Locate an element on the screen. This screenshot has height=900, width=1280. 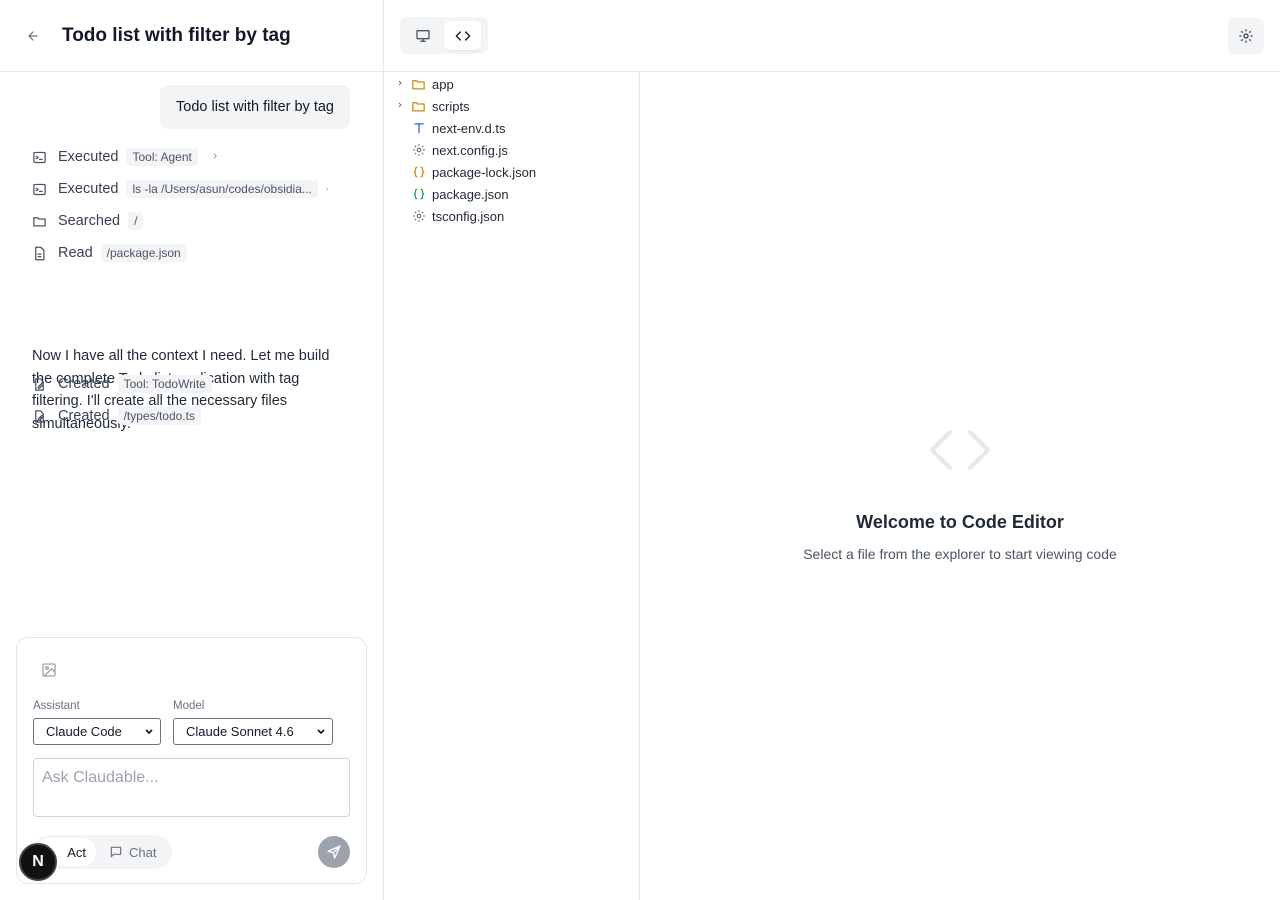
file-name: next-env.d.ts is located at coordinates (469, 128).